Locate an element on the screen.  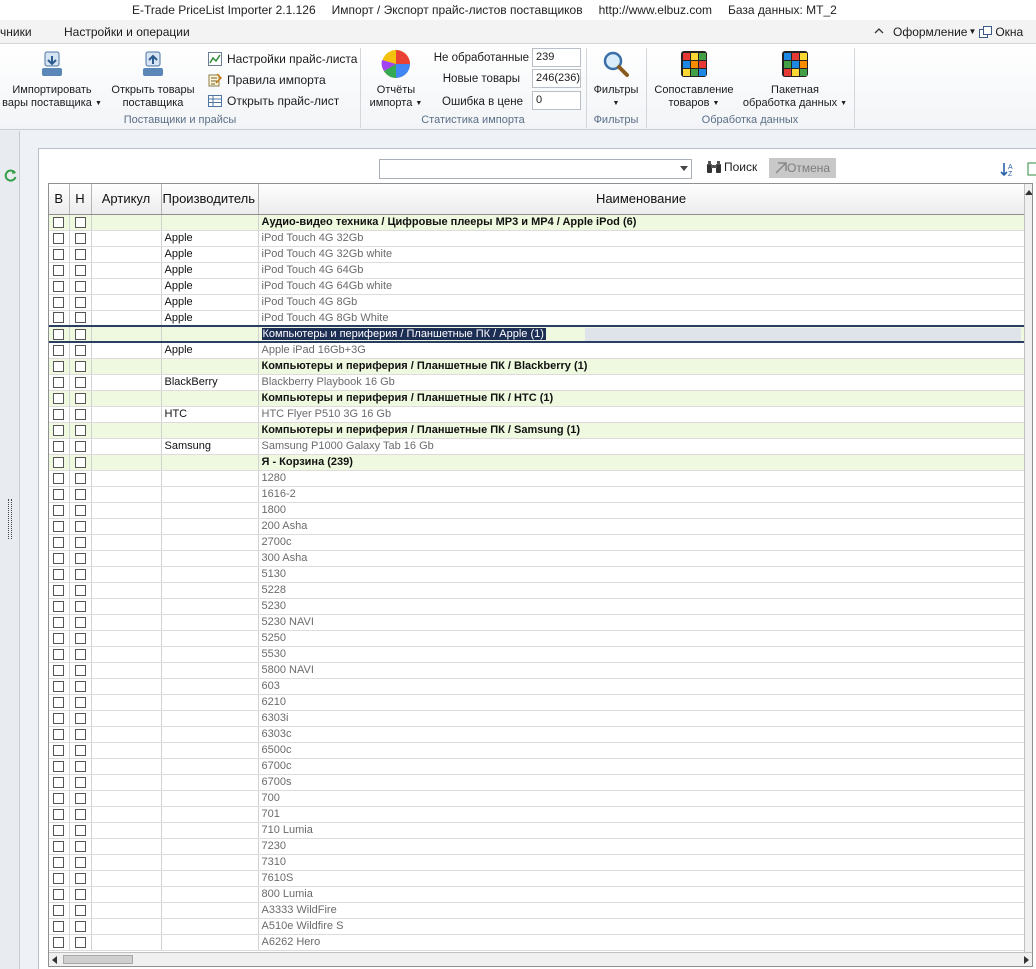
table-row: BlackBerry Blackberry Playbook 16 Gb is located at coordinates (537, 382).